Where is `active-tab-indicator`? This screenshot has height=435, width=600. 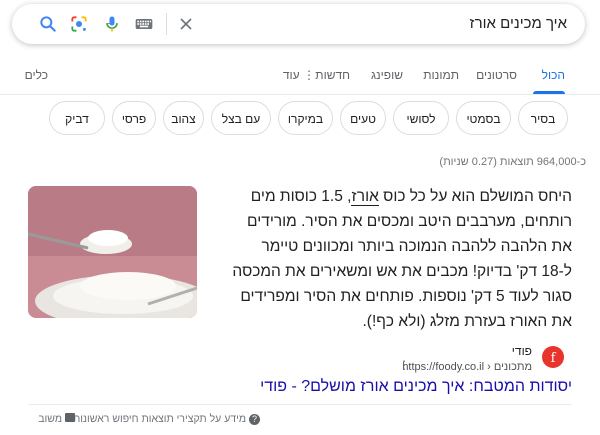 active-tab-indicator is located at coordinates (549, 92).